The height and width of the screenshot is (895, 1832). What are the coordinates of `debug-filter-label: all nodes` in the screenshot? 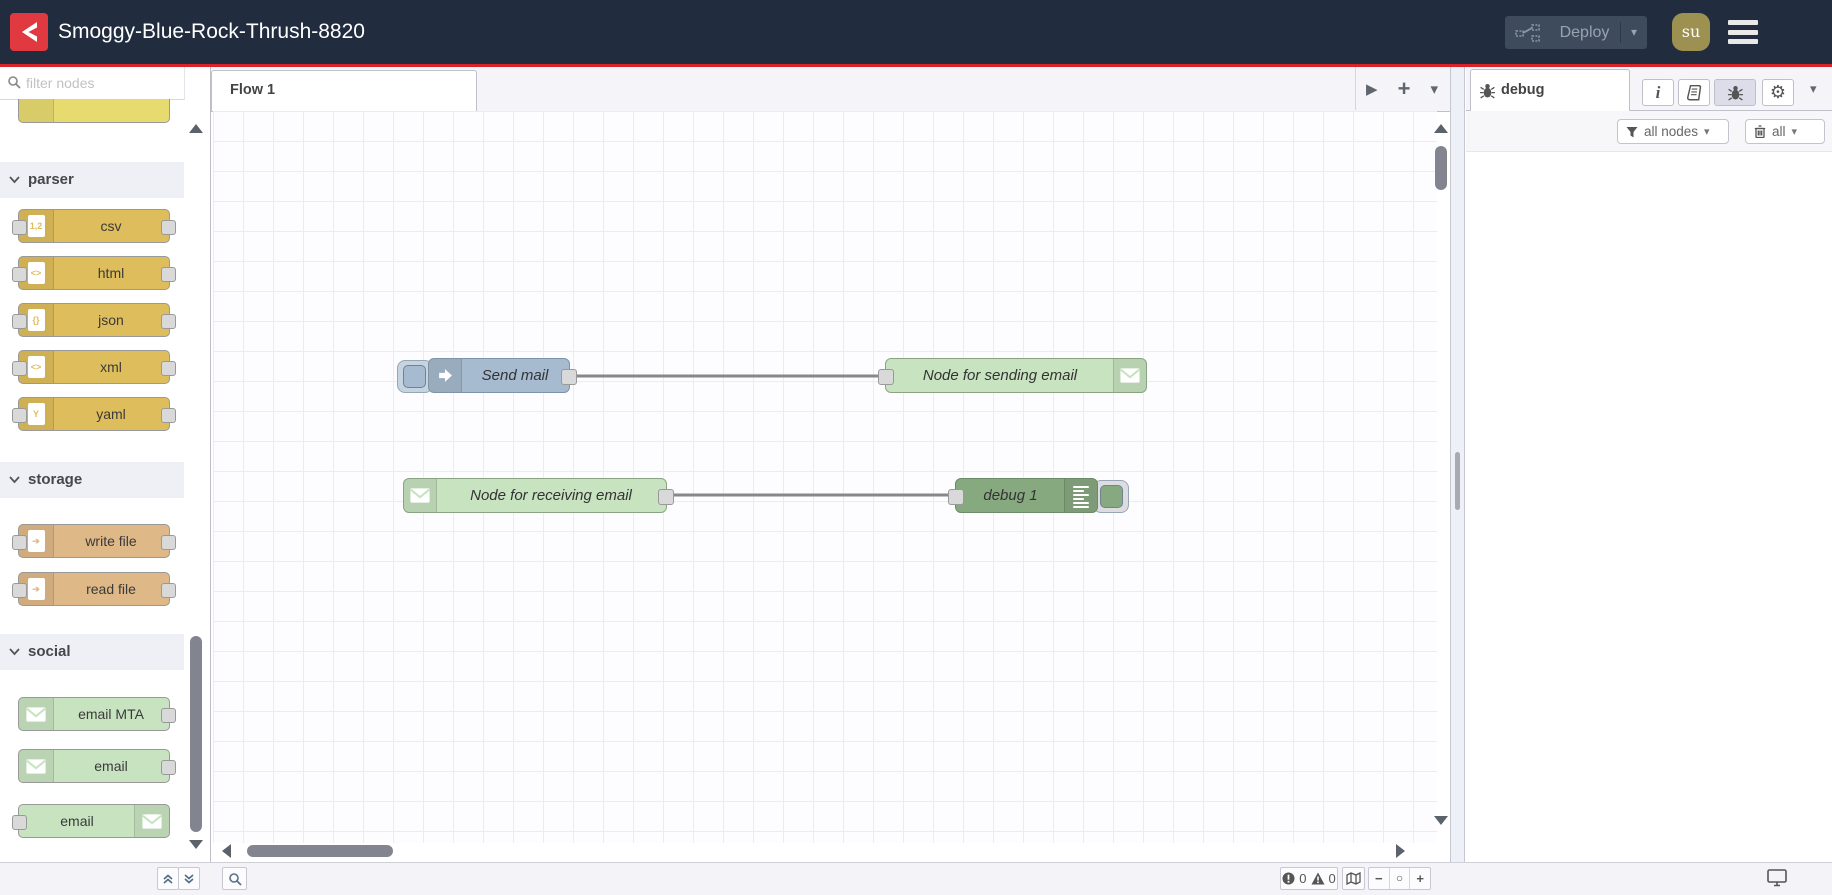 It's located at (1671, 131).